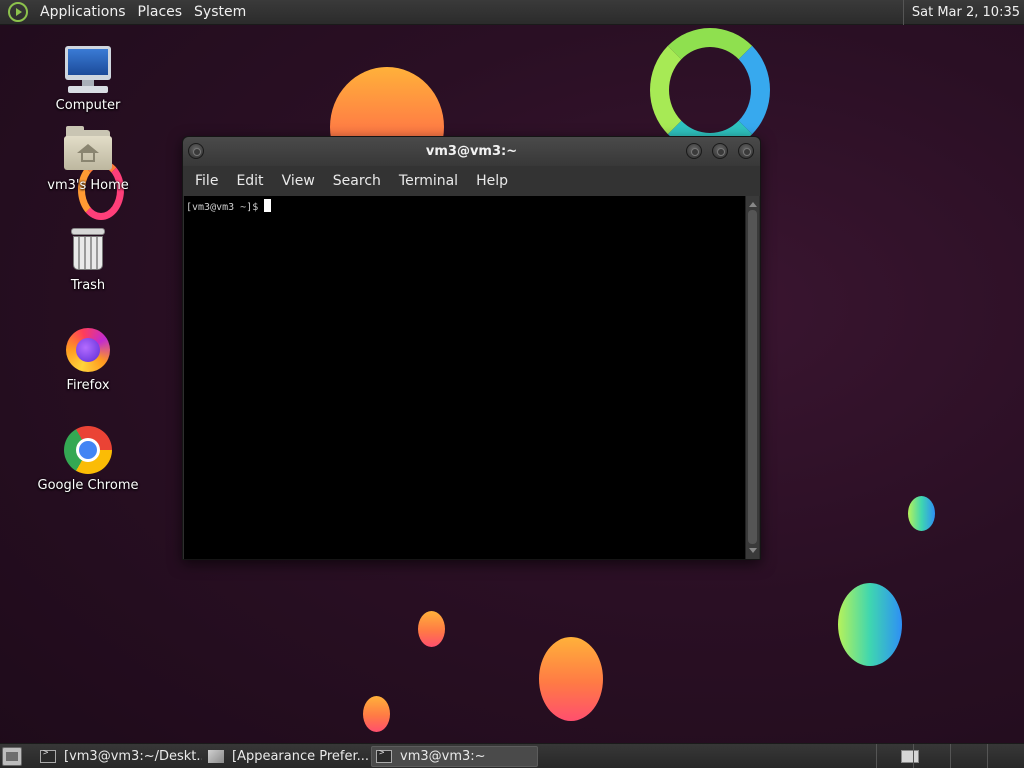  I want to click on desktop-icon-chrome: Google Chrome, so click(88, 458).